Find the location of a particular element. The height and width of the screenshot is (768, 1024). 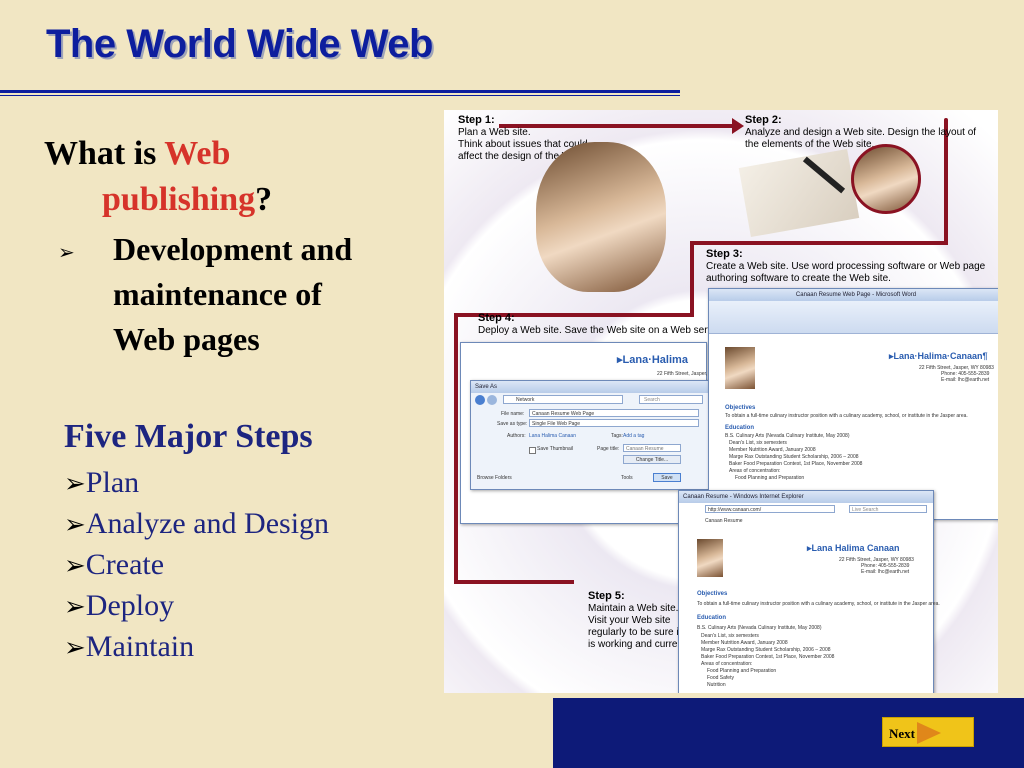

browse-folders-link: Browse Folders is located at coordinates (494, 478).